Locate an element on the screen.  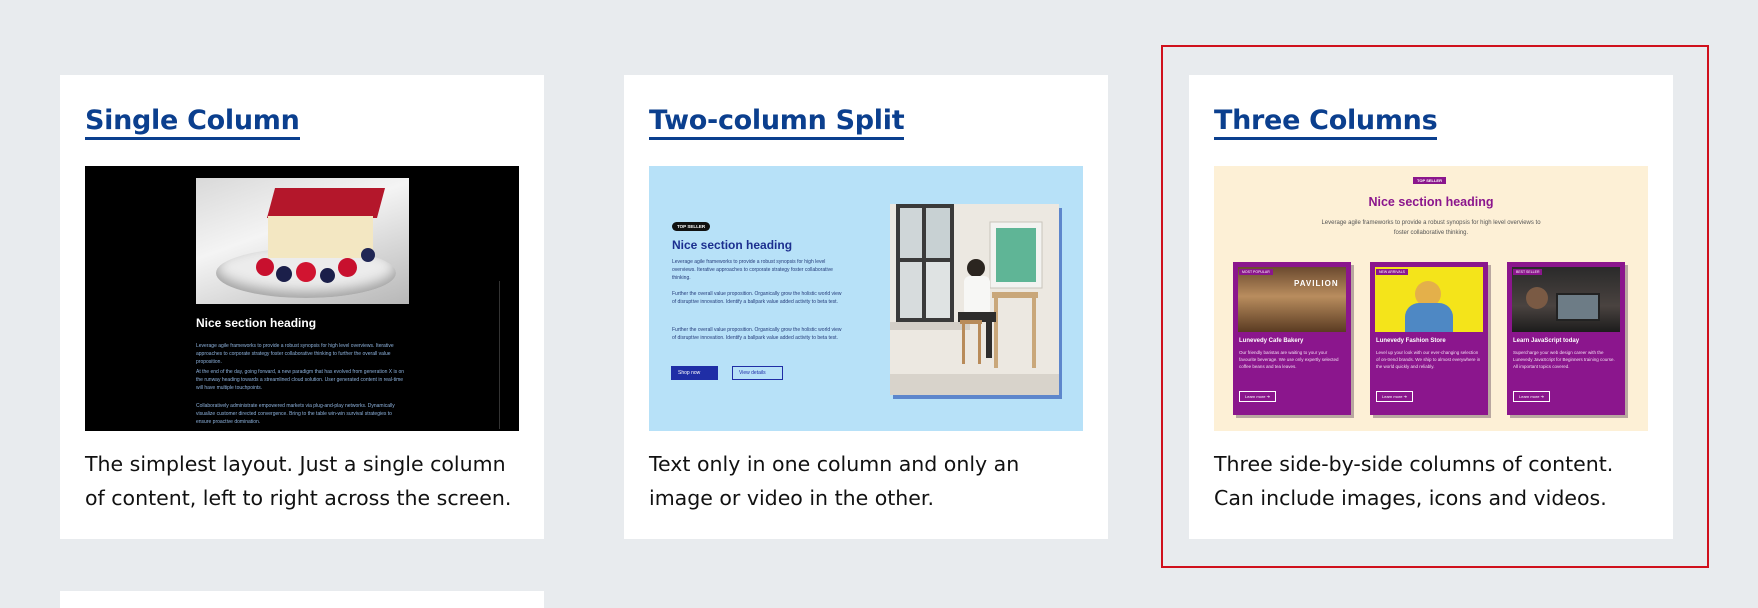
fashion-photo is located at coordinates (1429, 299).